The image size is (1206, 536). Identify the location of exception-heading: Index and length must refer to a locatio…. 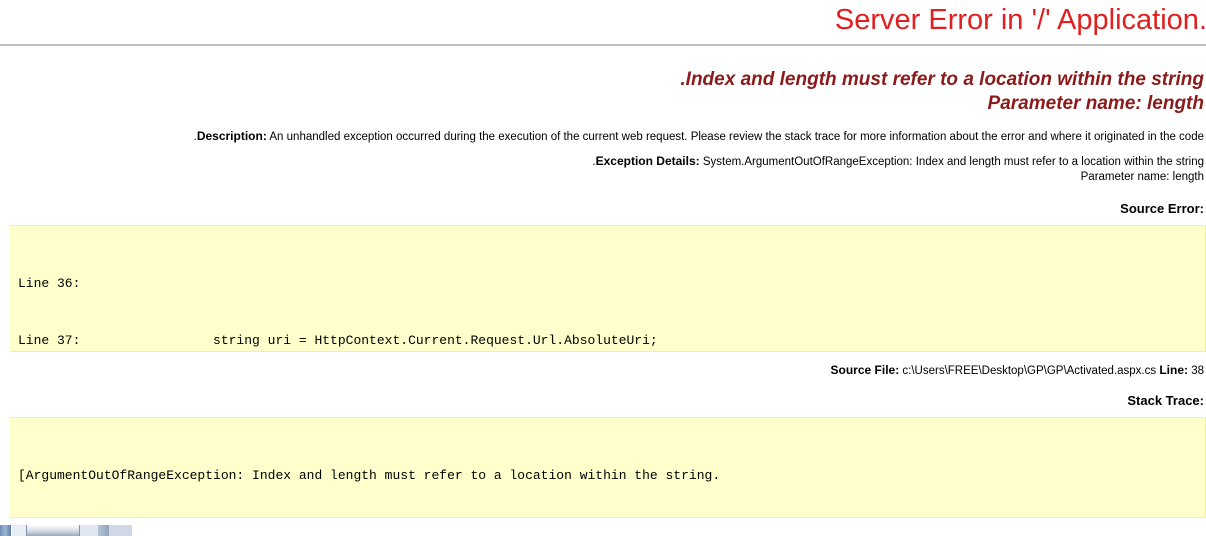
(603, 92).